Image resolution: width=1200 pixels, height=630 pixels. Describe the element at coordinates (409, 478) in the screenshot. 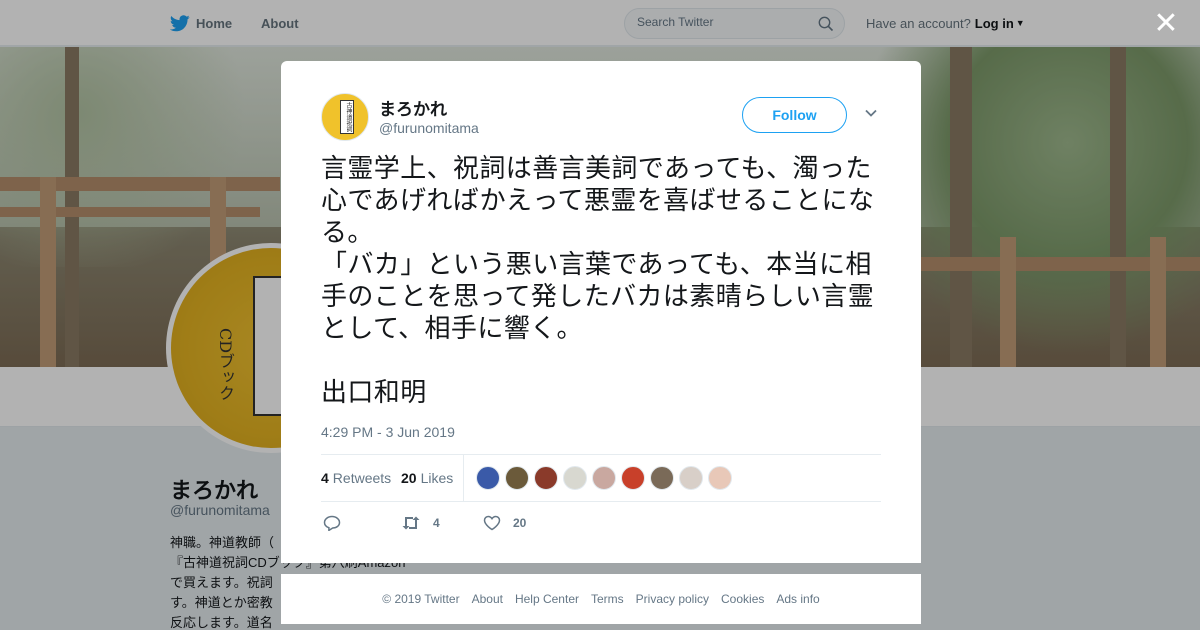

I see `likes-count: 20` at that location.